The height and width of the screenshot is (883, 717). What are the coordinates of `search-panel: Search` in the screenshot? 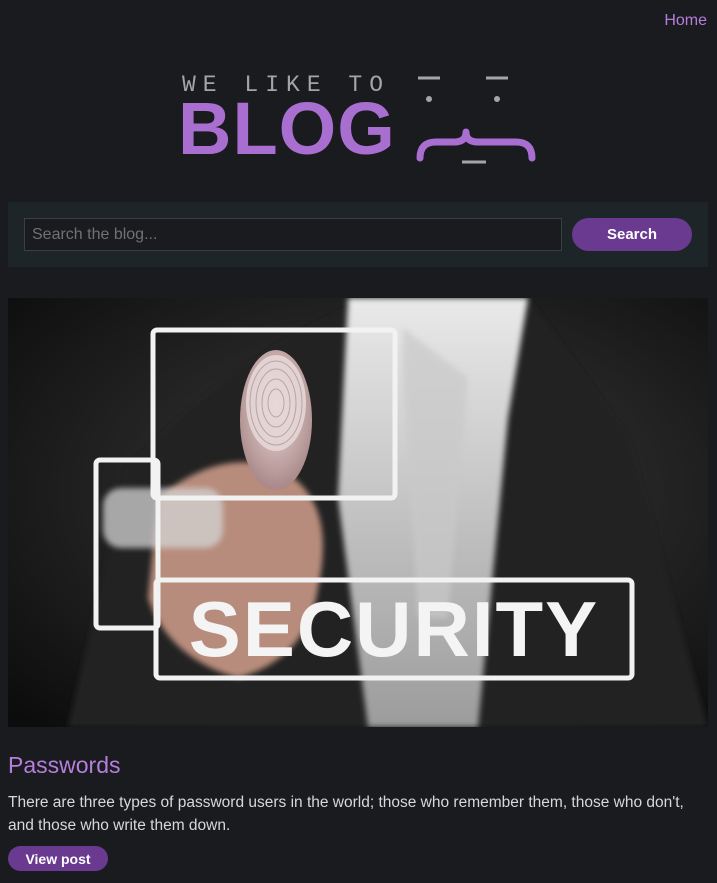 It's located at (358, 234).